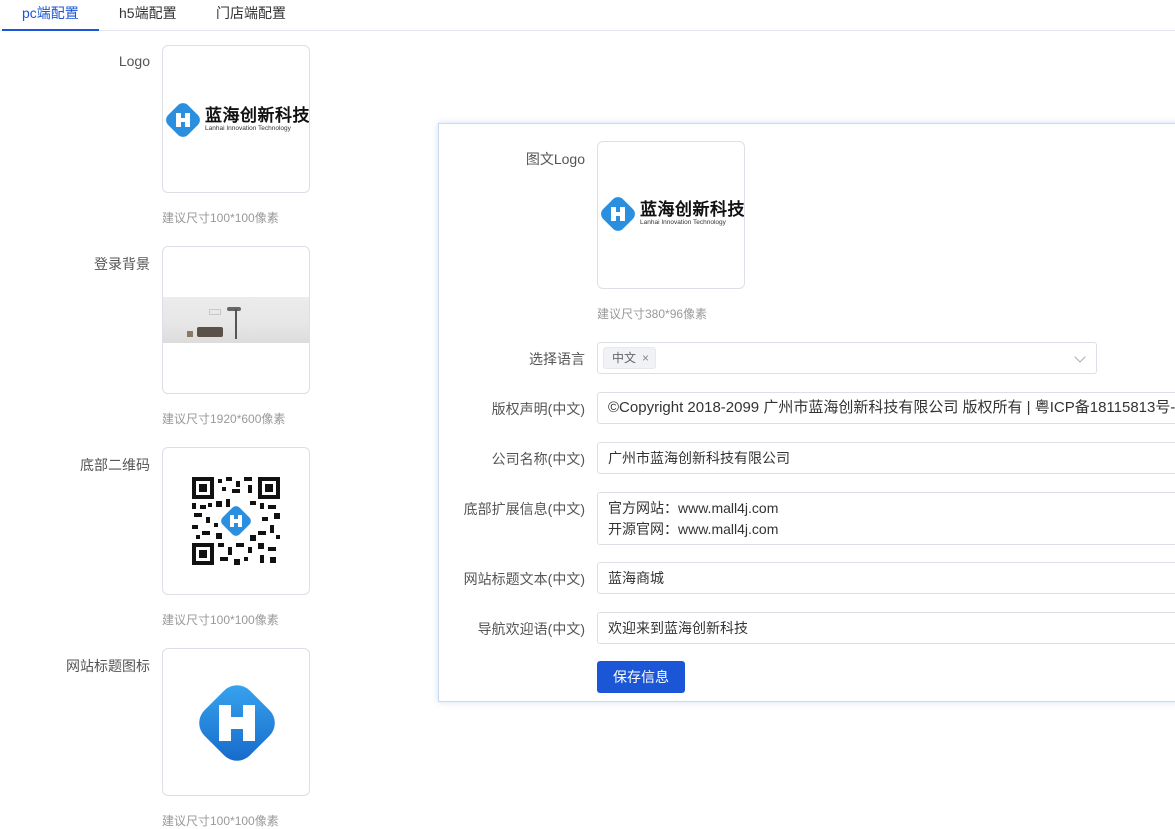  What do you see at coordinates (641, 677) in the screenshot?
I see `save-button: 保存信息` at bounding box center [641, 677].